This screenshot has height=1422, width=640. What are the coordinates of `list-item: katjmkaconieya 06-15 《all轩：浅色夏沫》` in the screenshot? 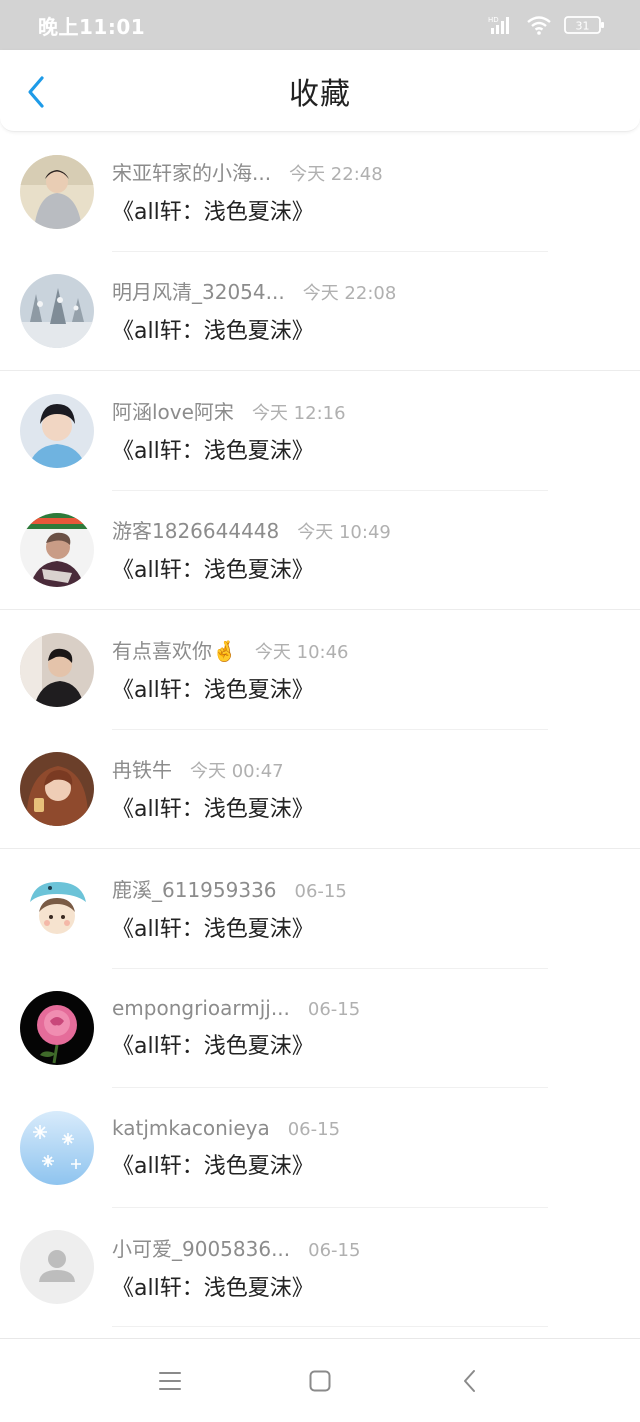 It's located at (320, 1148).